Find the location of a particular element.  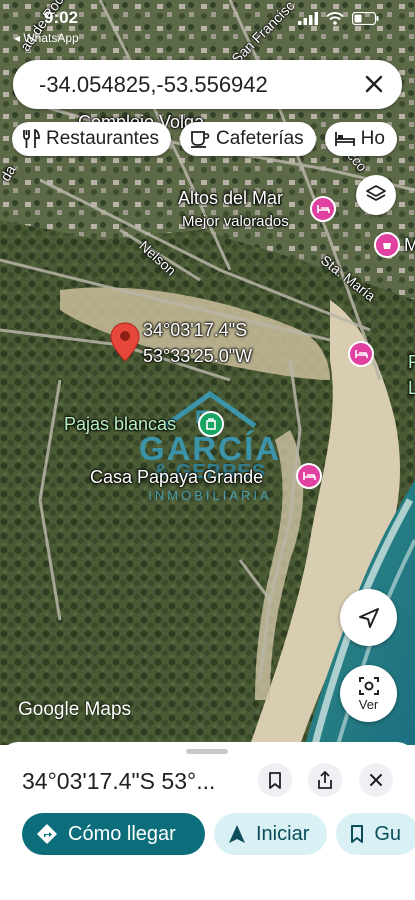

fork-knife-icon is located at coordinates (31, 138).